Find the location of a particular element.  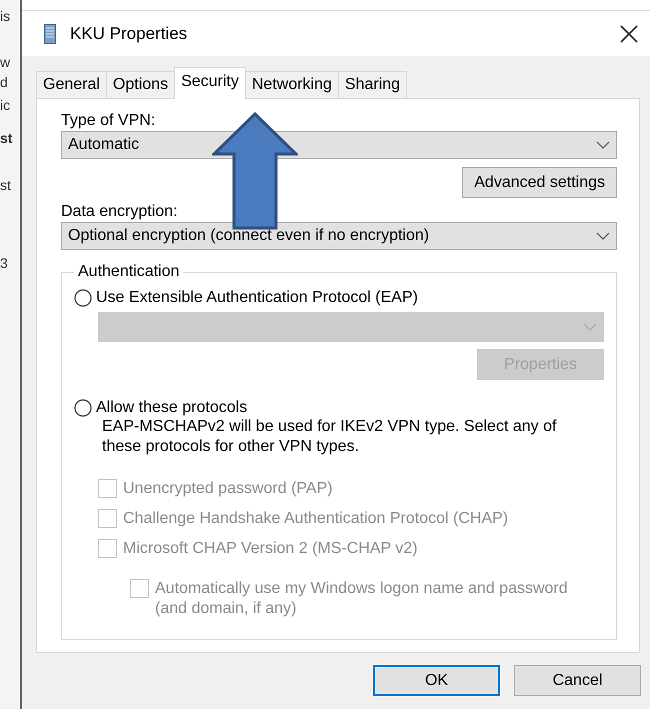

background-text: d is located at coordinates (4, 82).